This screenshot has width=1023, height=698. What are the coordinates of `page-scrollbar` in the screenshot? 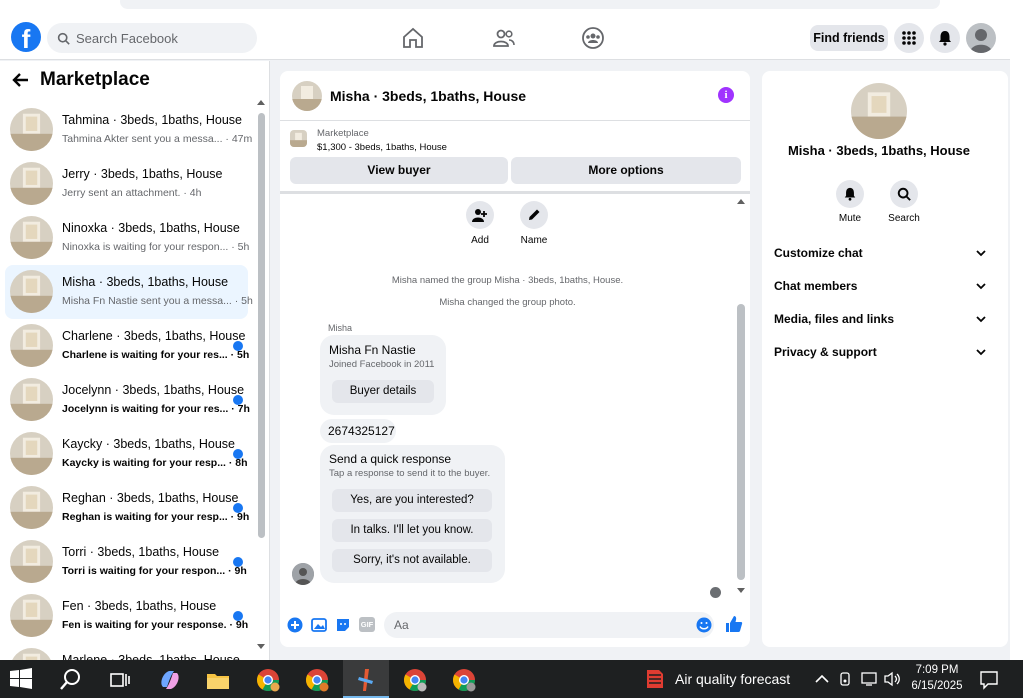 It's located at (1016, 338).